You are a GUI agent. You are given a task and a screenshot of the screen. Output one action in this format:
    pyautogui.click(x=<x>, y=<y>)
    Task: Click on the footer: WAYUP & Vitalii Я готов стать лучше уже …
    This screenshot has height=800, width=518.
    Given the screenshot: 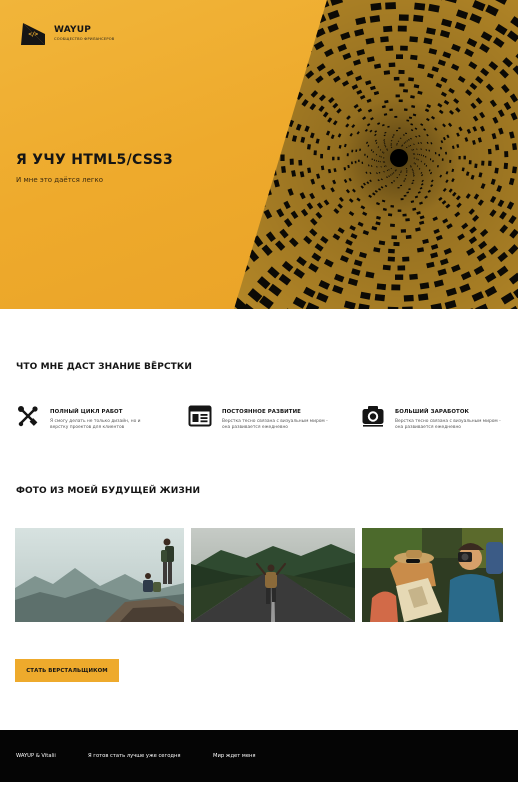 What is the action you would take?
    pyautogui.click(x=259, y=756)
    